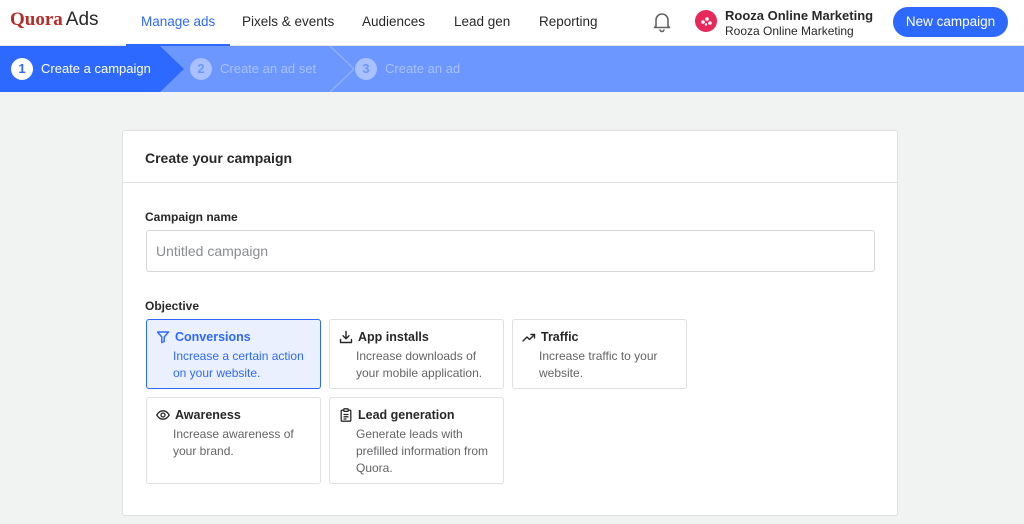 This screenshot has width=1024, height=524. What do you see at coordinates (96, 68) in the screenshot?
I see `step-1-label: Create a campaign` at bounding box center [96, 68].